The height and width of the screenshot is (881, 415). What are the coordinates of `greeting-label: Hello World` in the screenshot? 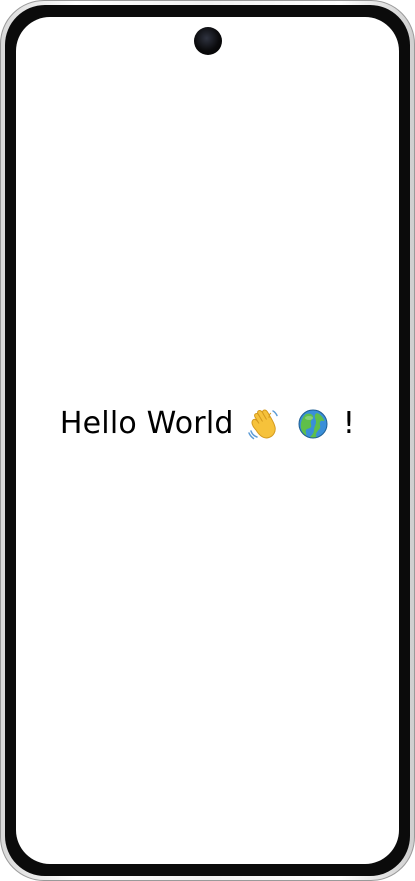 It's located at (146, 423).